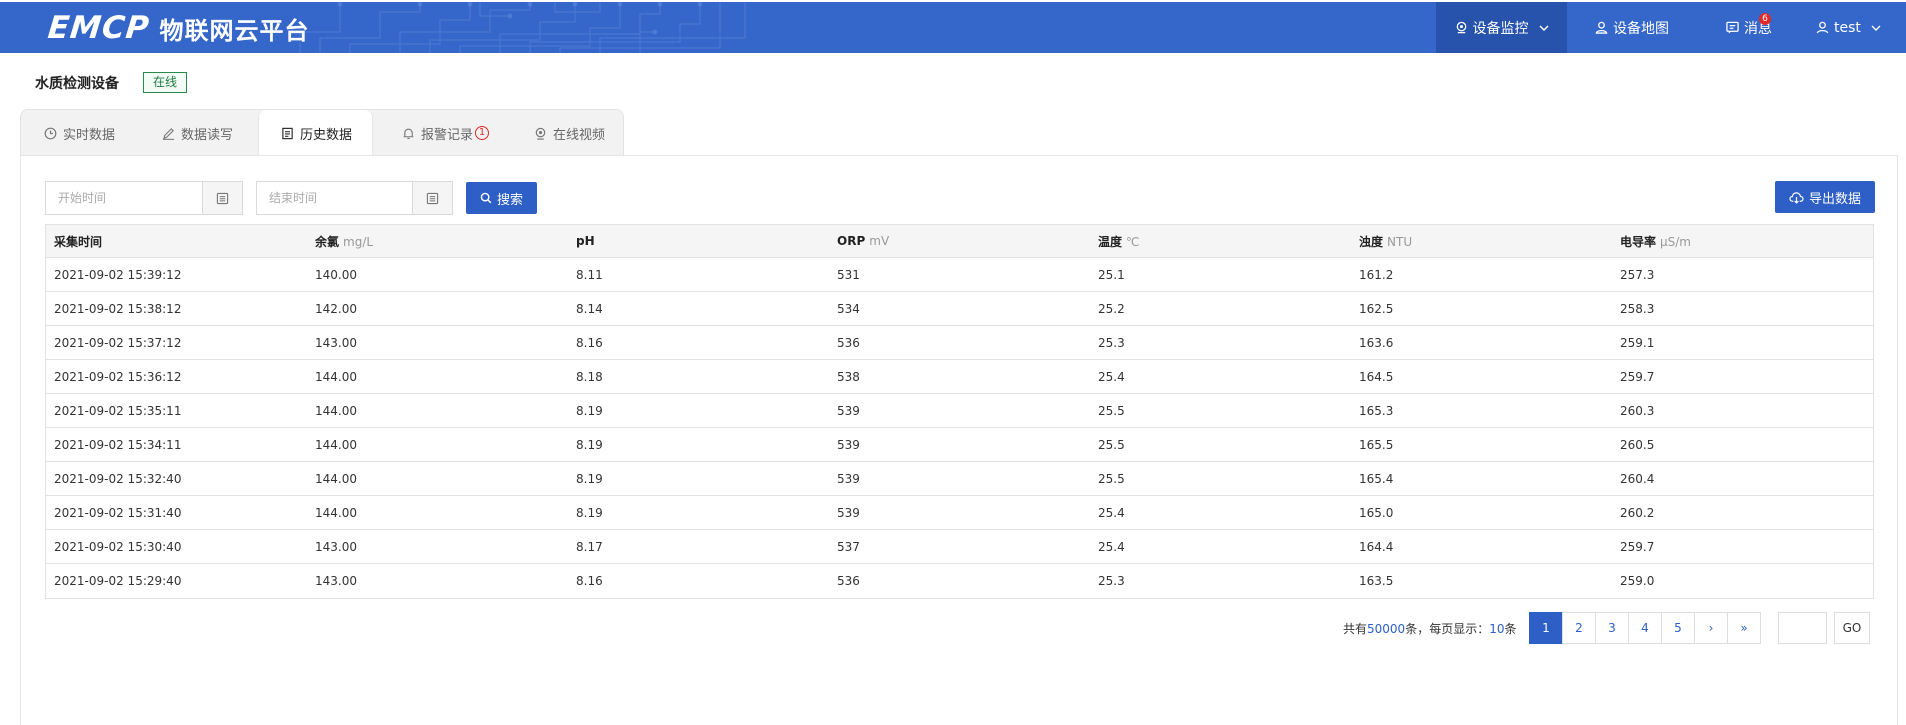 The width and height of the screenshot is (1906, 725). I want to click on last-page-button: », so click(1744, 628).